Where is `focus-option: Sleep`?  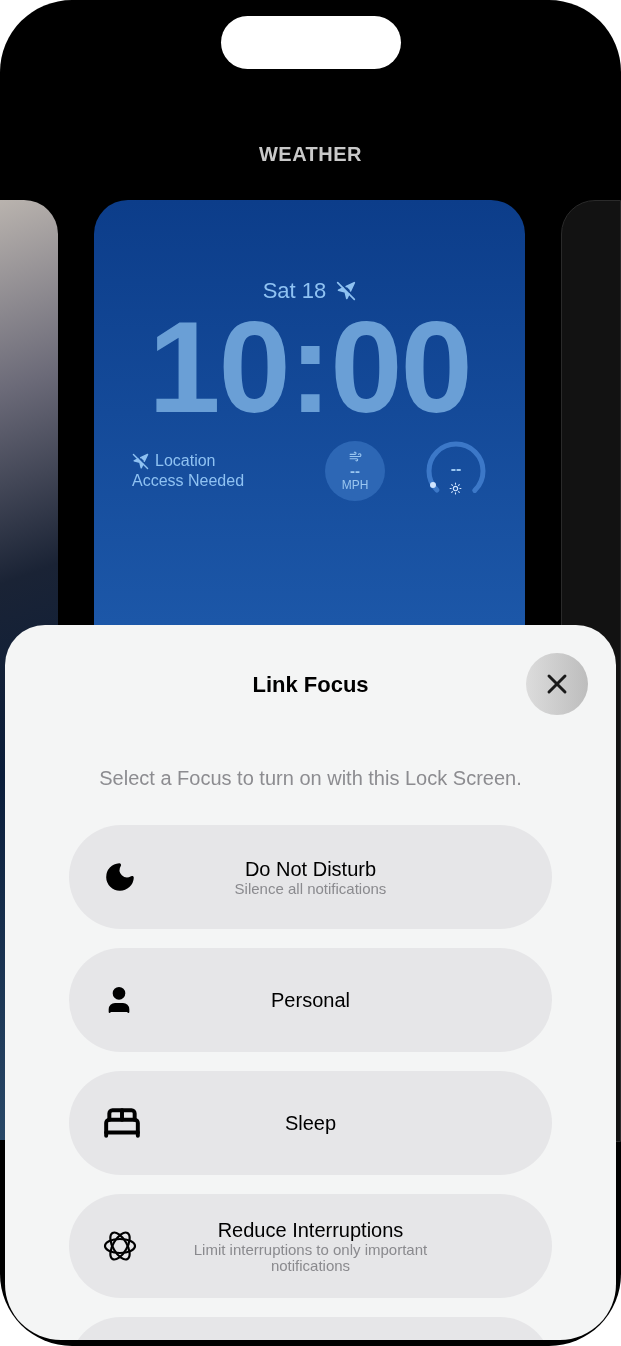 focus-option: Sleep is located at coordinates (310, 1123).